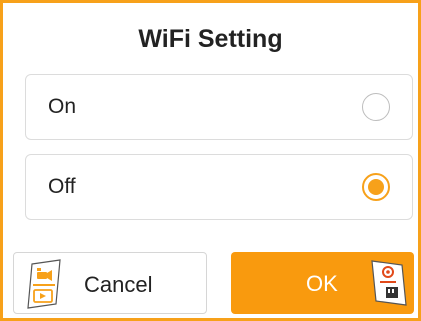 The image size is (421, 321). I want to click on ok-button-label: OK, so click(322, 283).